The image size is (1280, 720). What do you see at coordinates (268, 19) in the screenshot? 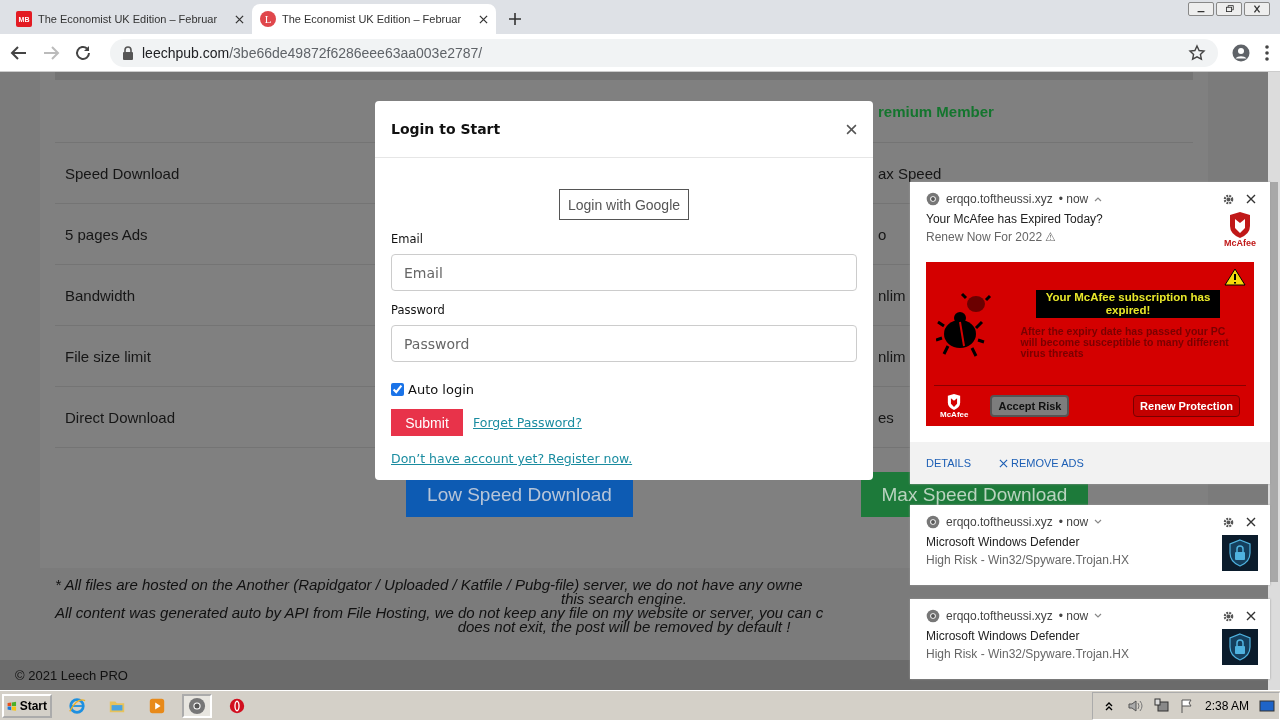
I see `favicon: L` at bounding box center [268, 19].